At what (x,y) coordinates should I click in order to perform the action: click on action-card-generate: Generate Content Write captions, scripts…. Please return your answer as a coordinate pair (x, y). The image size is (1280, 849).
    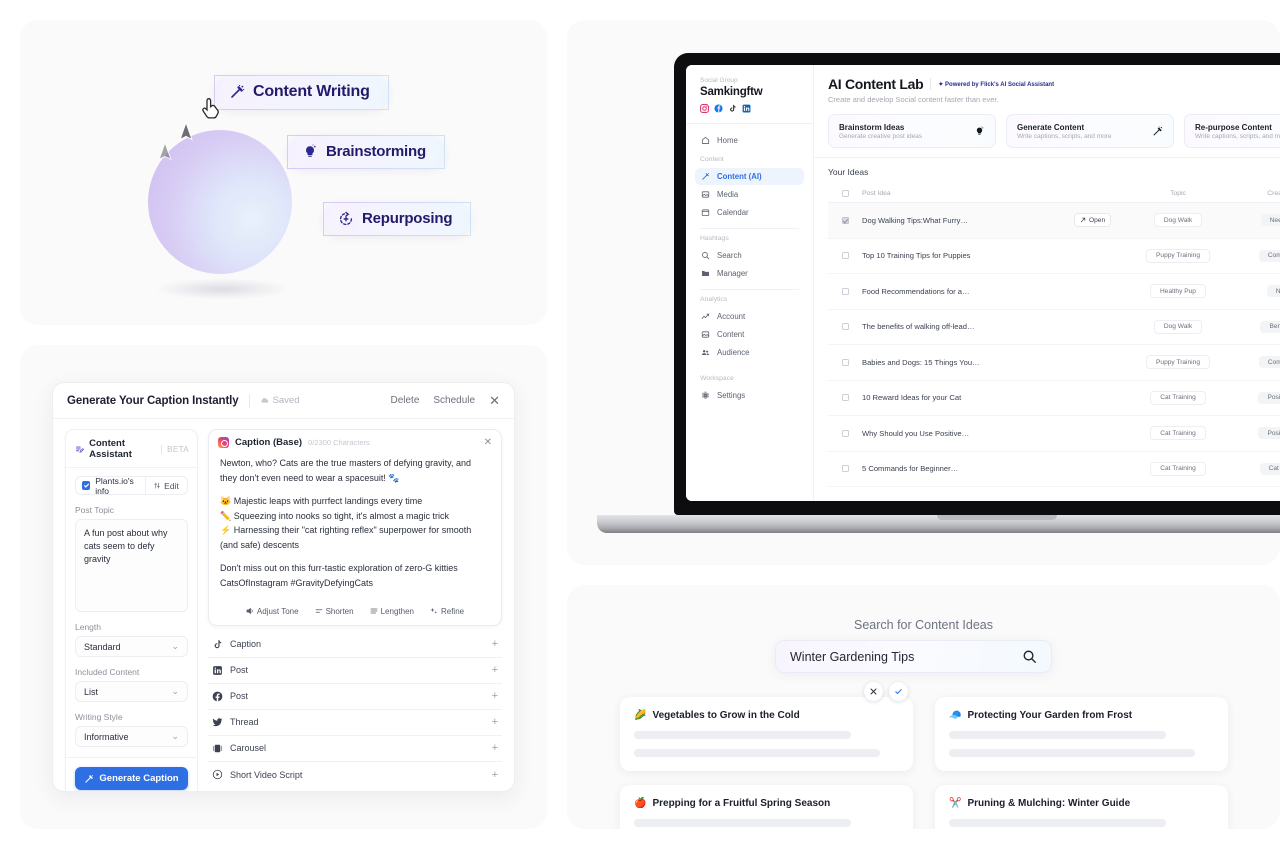
    Looking at the image, I should click on (1090, 131).